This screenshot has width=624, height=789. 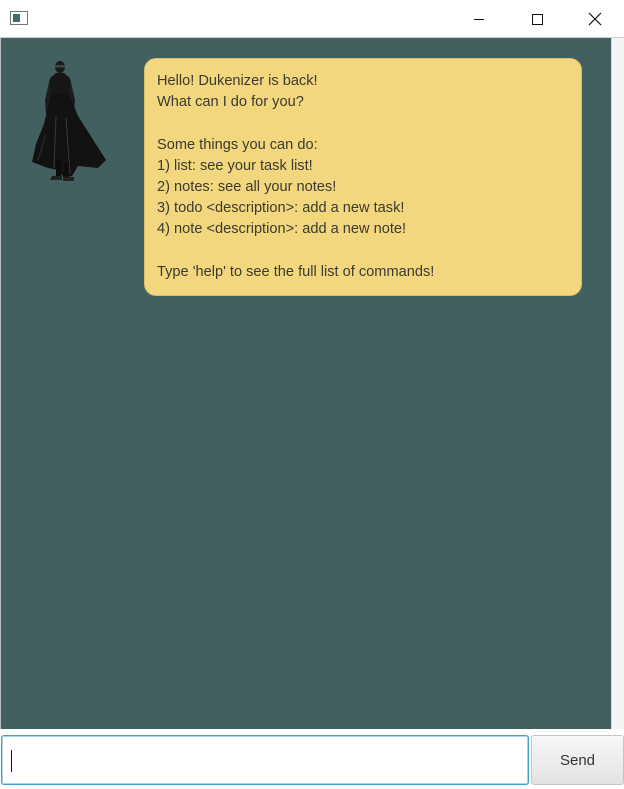 I want to click on close-button, so click(x=595, y=19).